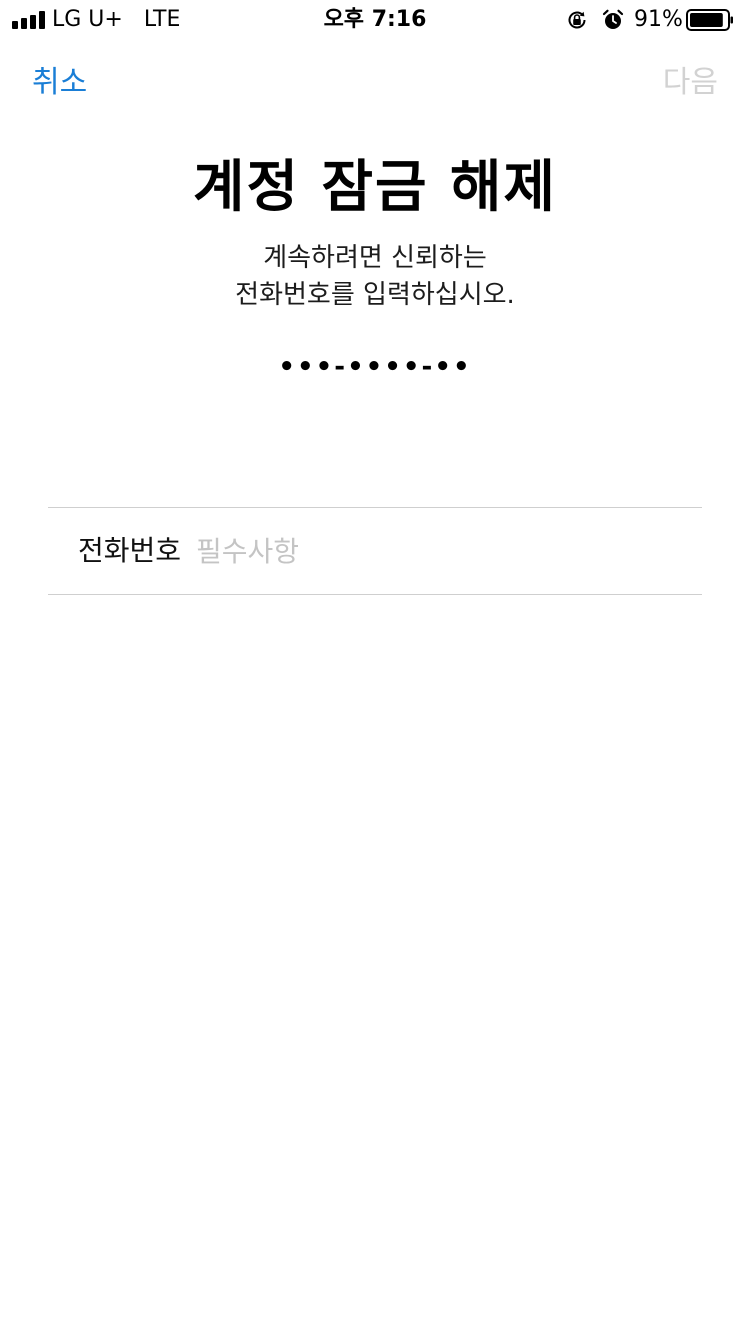 The height and width of the screenshot is (1334, 750). I want to click on cancel-button: 취소, so click(59, 83).